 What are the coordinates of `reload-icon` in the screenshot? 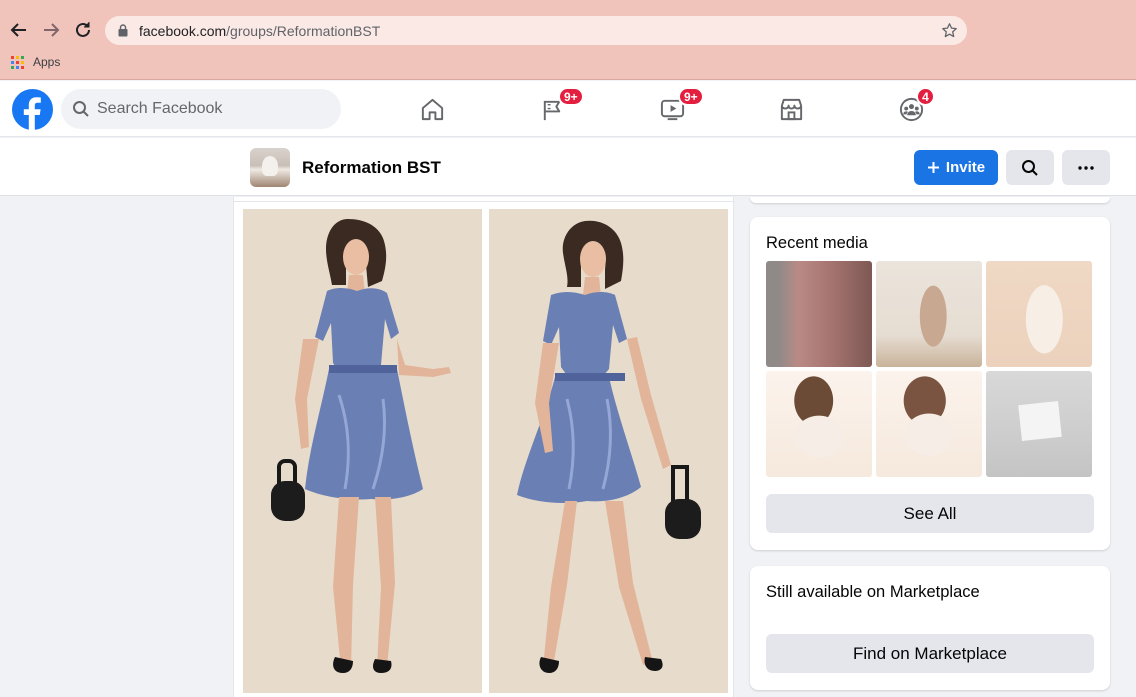 It's located at (83, 29).